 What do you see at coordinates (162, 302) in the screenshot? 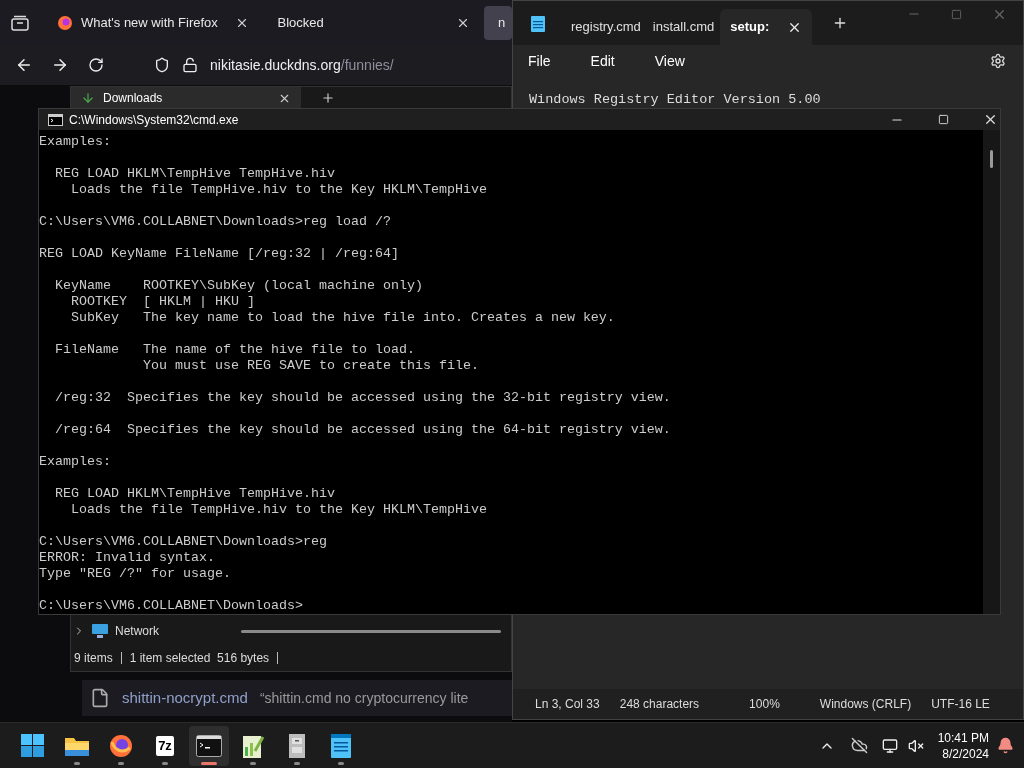
I see `console-line: ROOTKEY [ HKLM | HKU ]` at bounding box center [162, 302].